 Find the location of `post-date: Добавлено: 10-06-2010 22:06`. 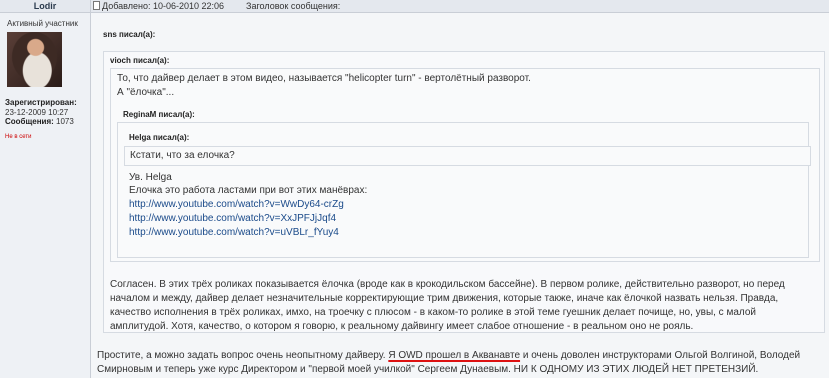

post-date: Добавлено: 10-06-2010 22:06 is located at coordinates (163, 6).